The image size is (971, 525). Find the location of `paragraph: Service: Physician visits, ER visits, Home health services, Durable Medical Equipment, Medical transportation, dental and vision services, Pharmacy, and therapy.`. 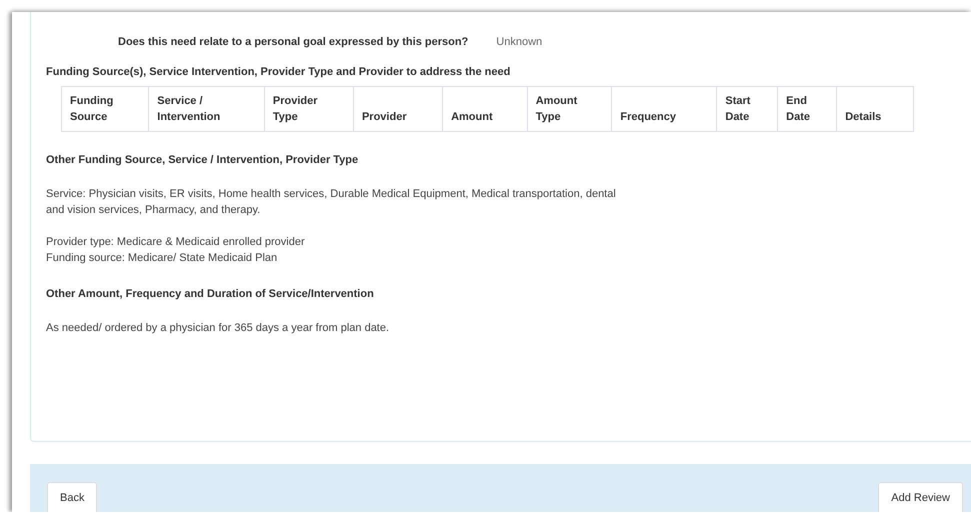

paragraph: Service: Physician visits, ER visits, Home health services, Durable Medical Equipment, Medical transportation, dental and vision services, Pharmacy, and therapy. is located at coordinates (331, 202).